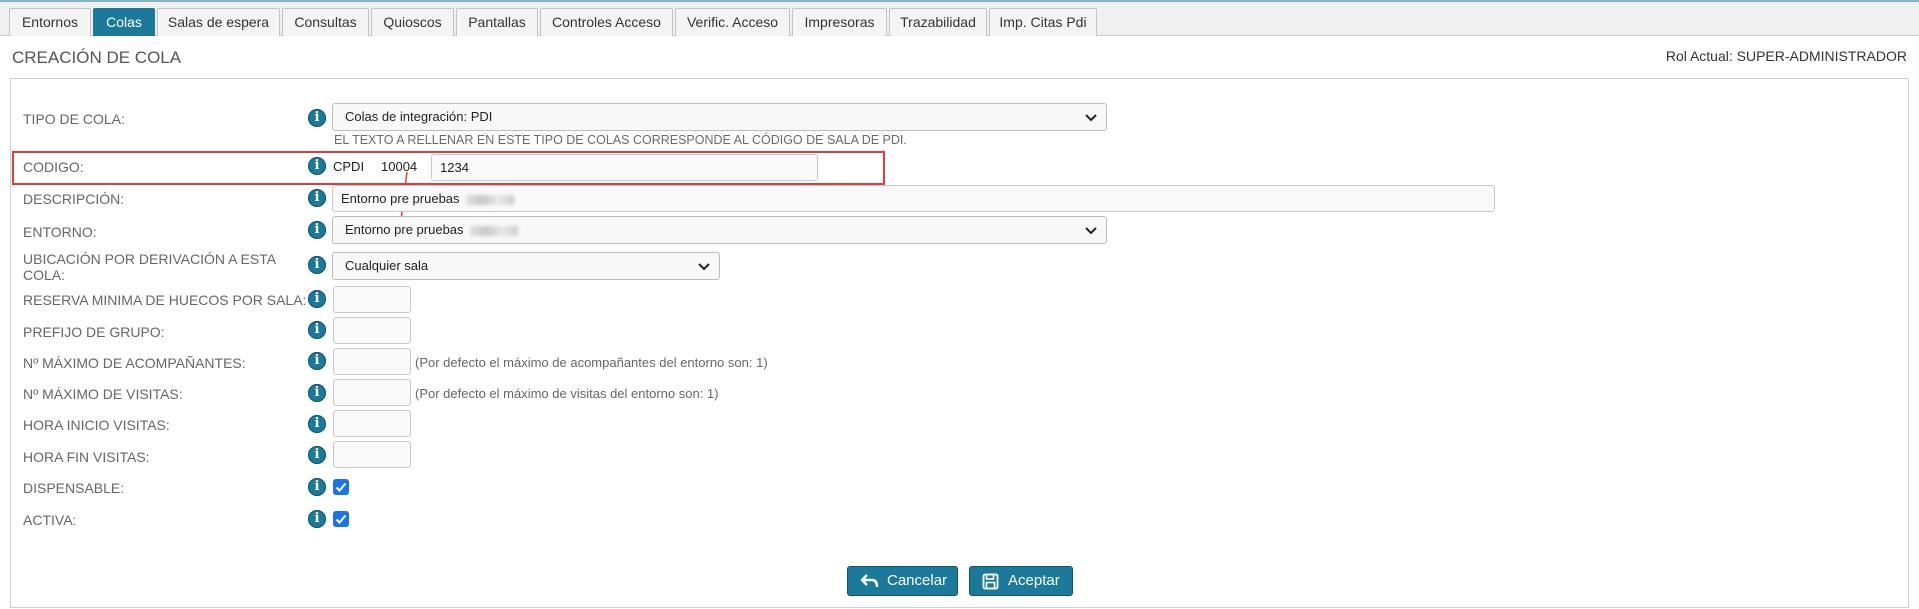  I want to click on visitas-label: Nº MÁXIMO DE VISITAS:, so click(103, 394).